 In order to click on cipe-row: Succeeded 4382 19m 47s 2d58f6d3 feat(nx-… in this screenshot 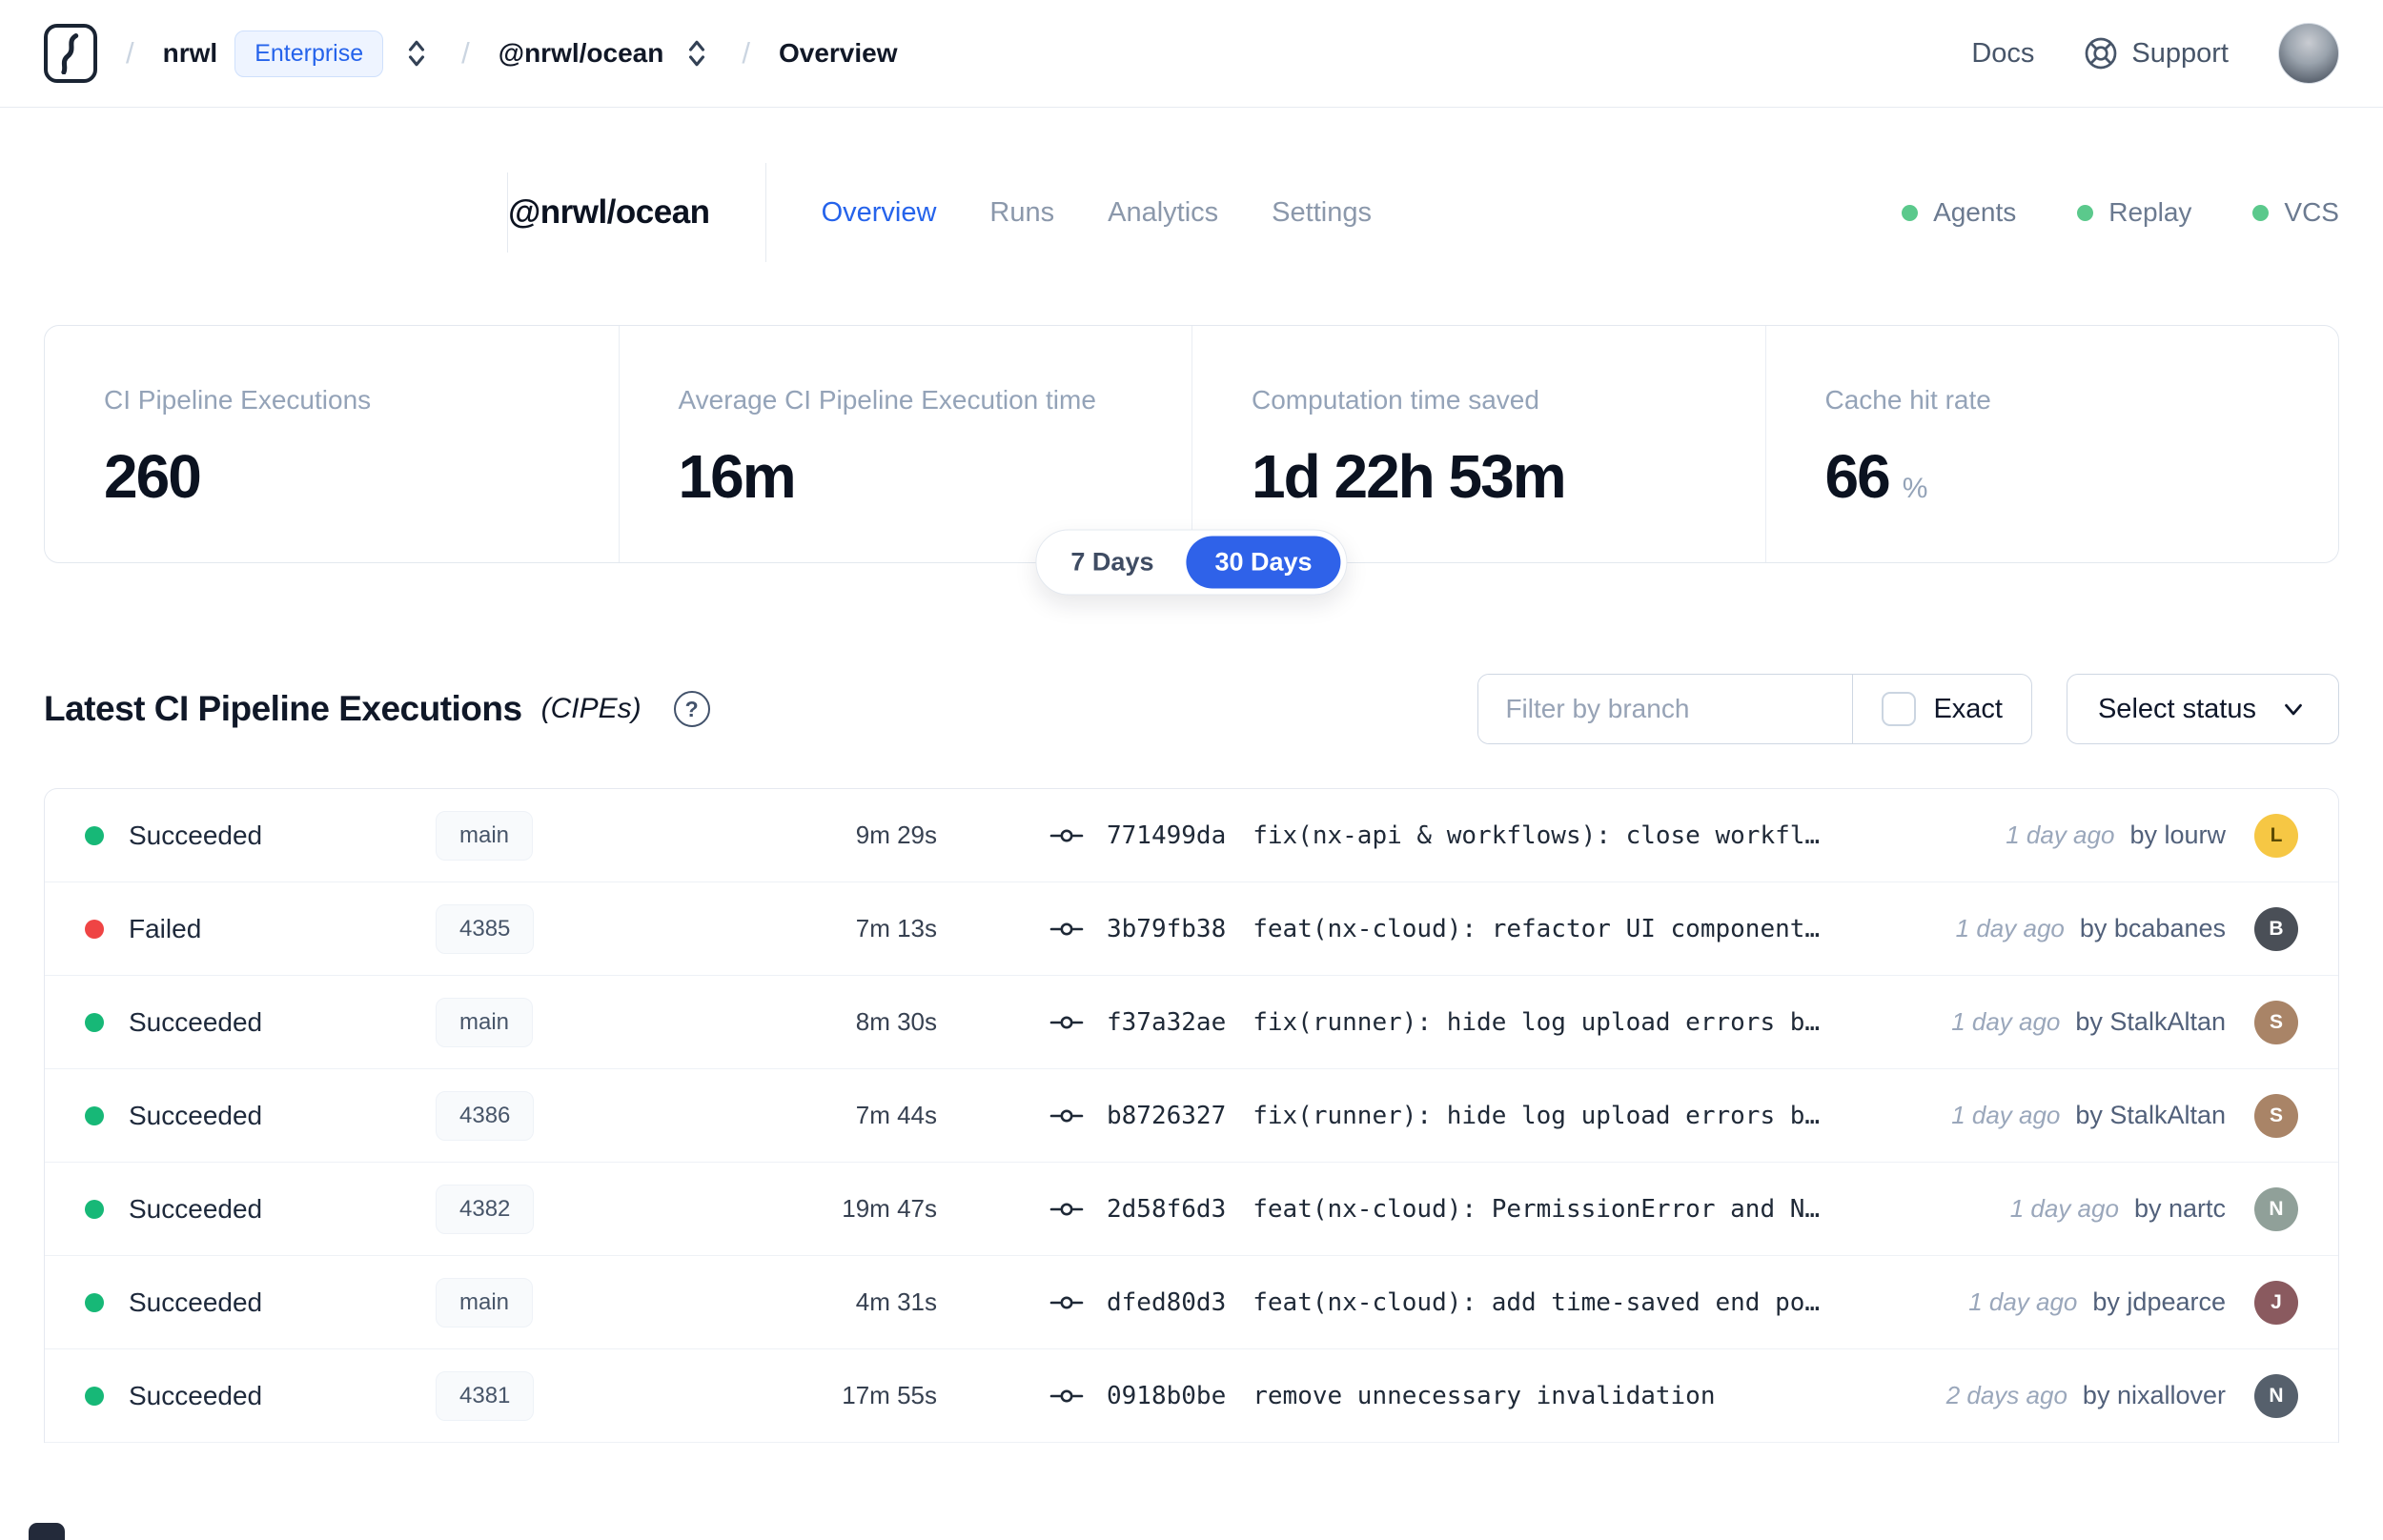, I will do `click(1191, 1209)`.